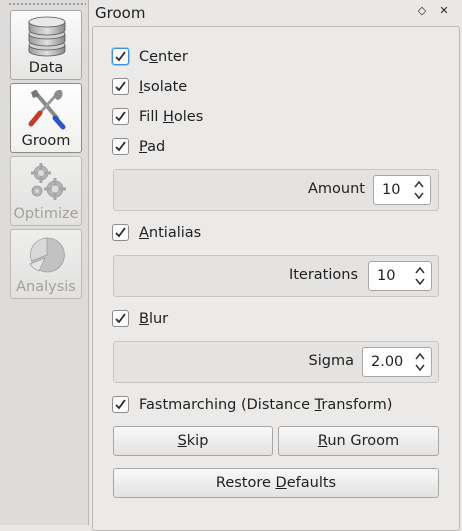 Image resolution: width=462 pixels, height=531 pixels. I want to click on amount-value: 10, so click(391, 190).